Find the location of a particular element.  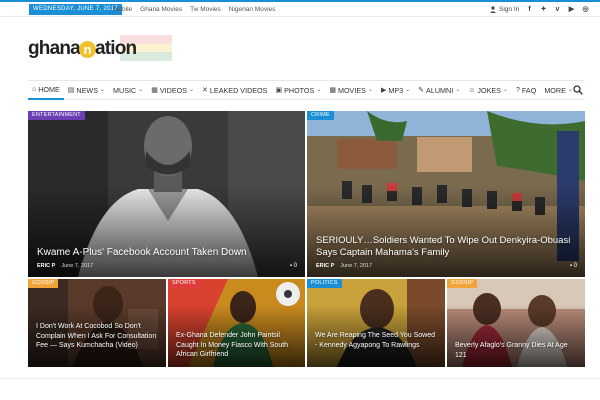

nav-music: MUSIC ⌄ is located at coordinates (128, 90).